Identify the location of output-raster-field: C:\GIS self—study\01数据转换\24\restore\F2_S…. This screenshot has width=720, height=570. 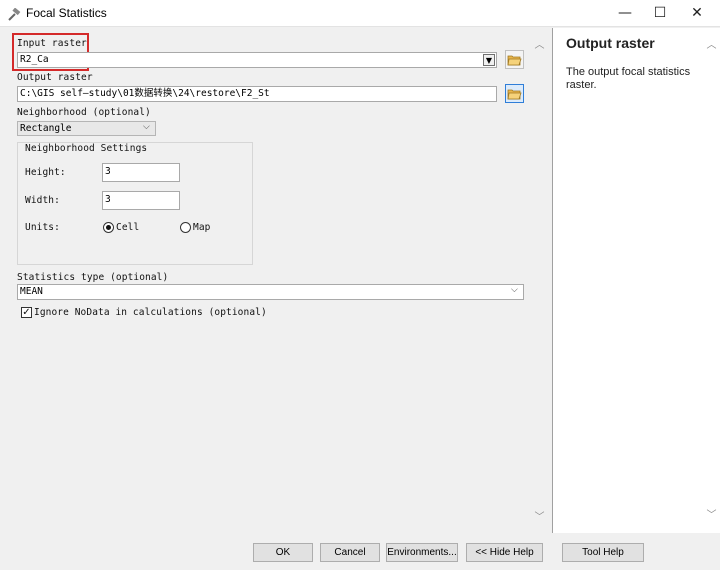
(257, 94).